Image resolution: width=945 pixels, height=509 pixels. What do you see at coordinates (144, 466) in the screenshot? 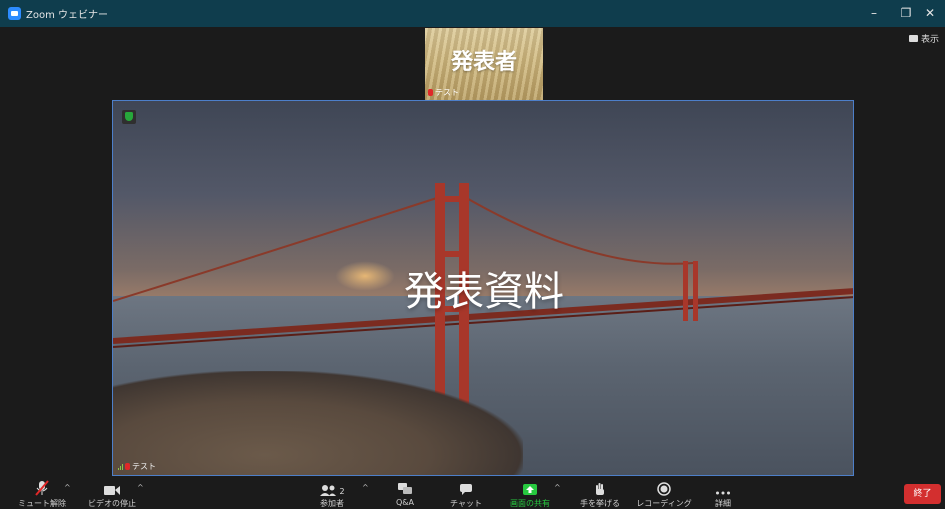
I see `sharer-name: テスト` at bounding box center [144, 466].